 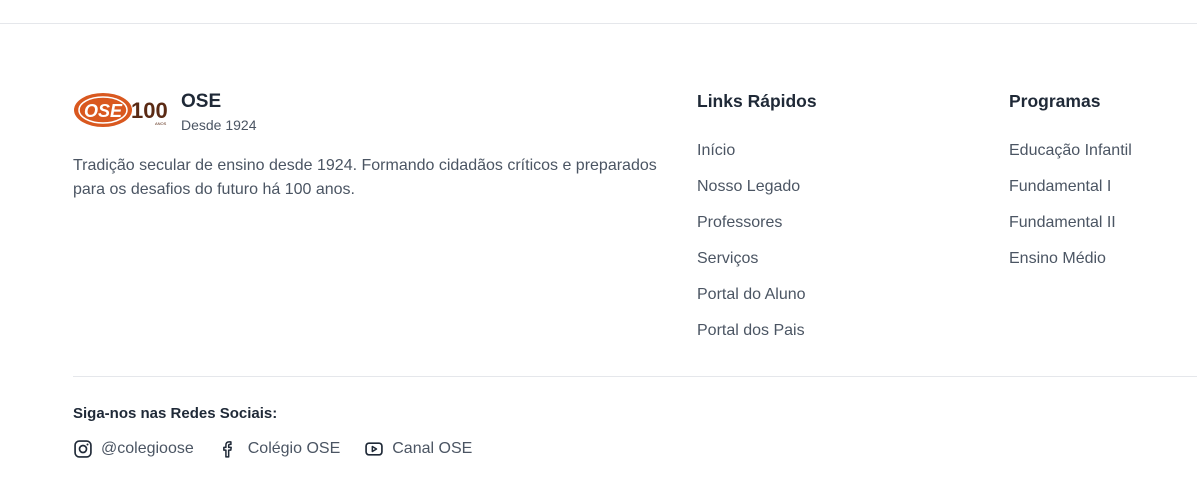 I want to click on svg-text: OSE, so click(x=103, y=111).